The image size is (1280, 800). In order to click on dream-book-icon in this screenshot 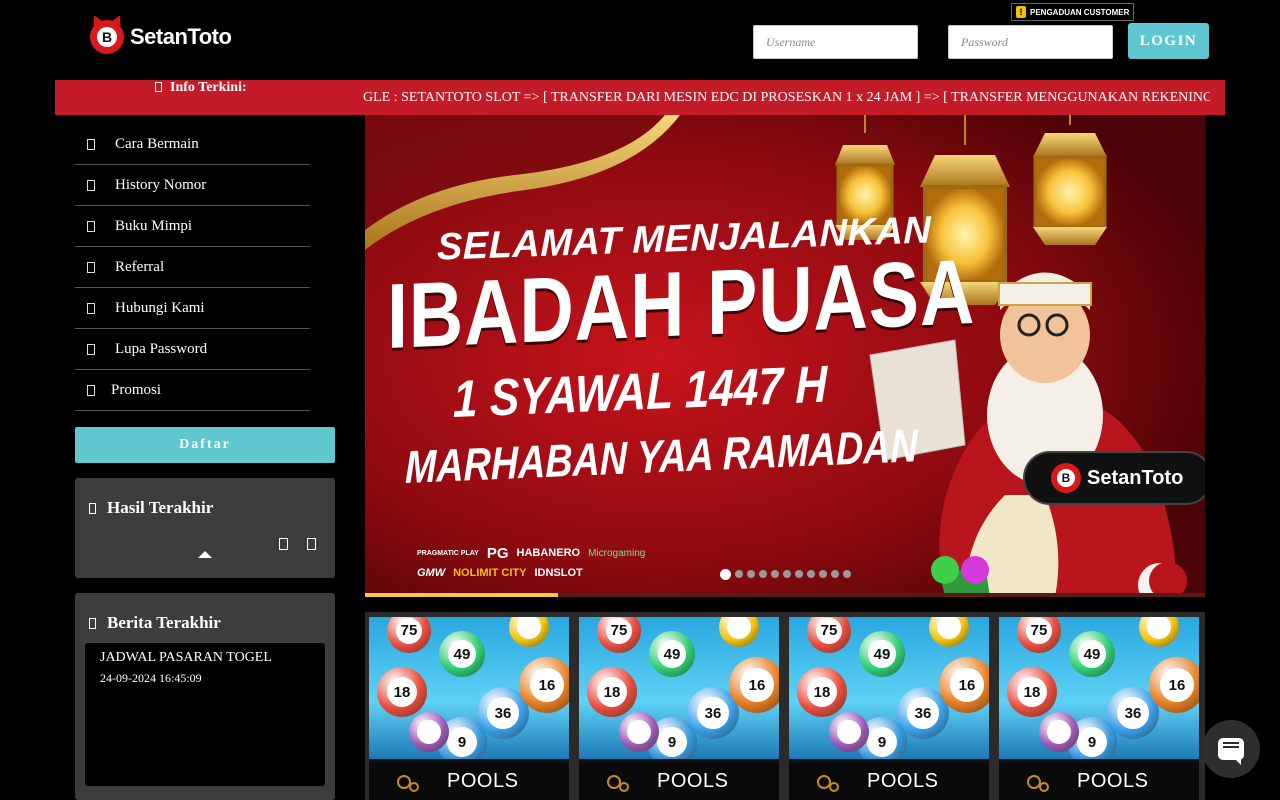, I will do `click(91, 226)`.